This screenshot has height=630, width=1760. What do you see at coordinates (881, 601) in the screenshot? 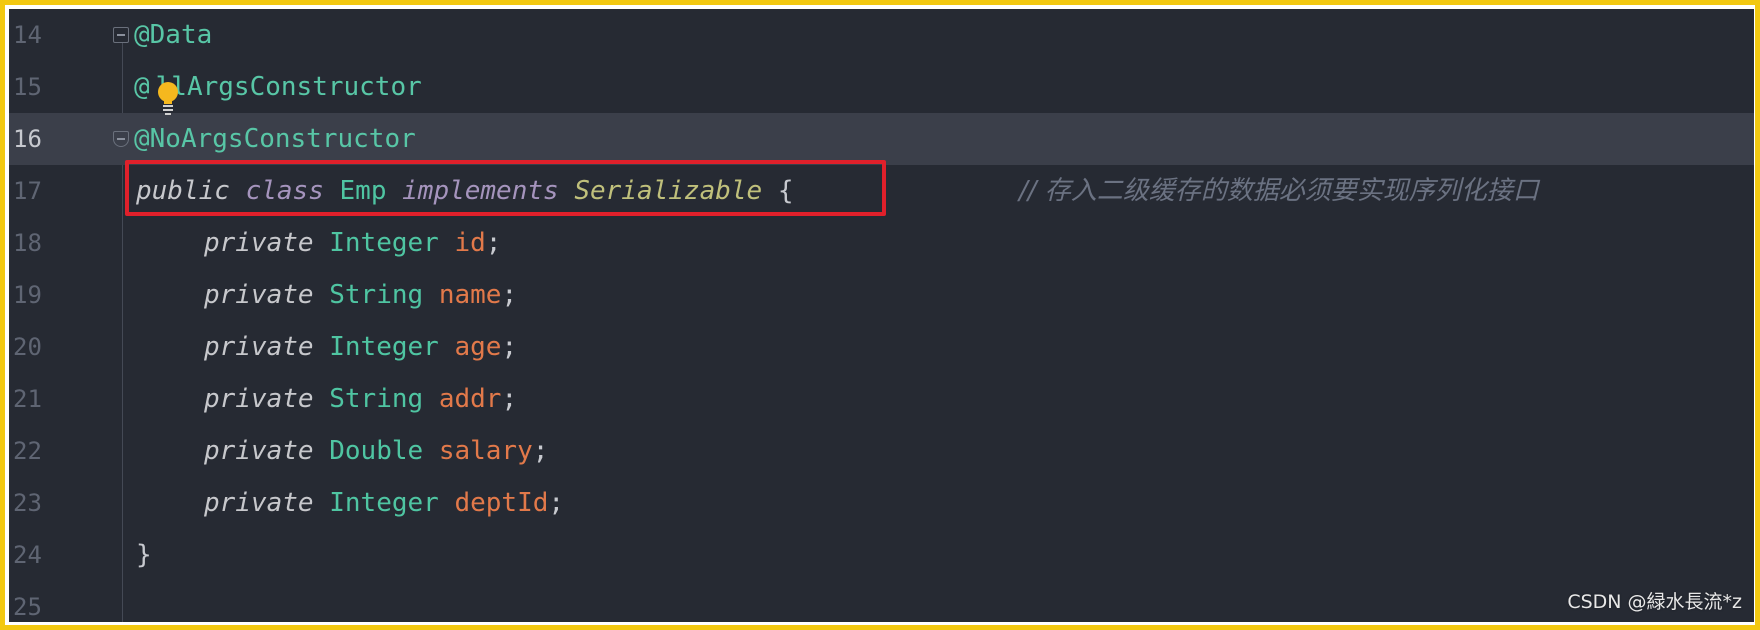
I see `code-line-25: 25` at bounding box center [881, 601].